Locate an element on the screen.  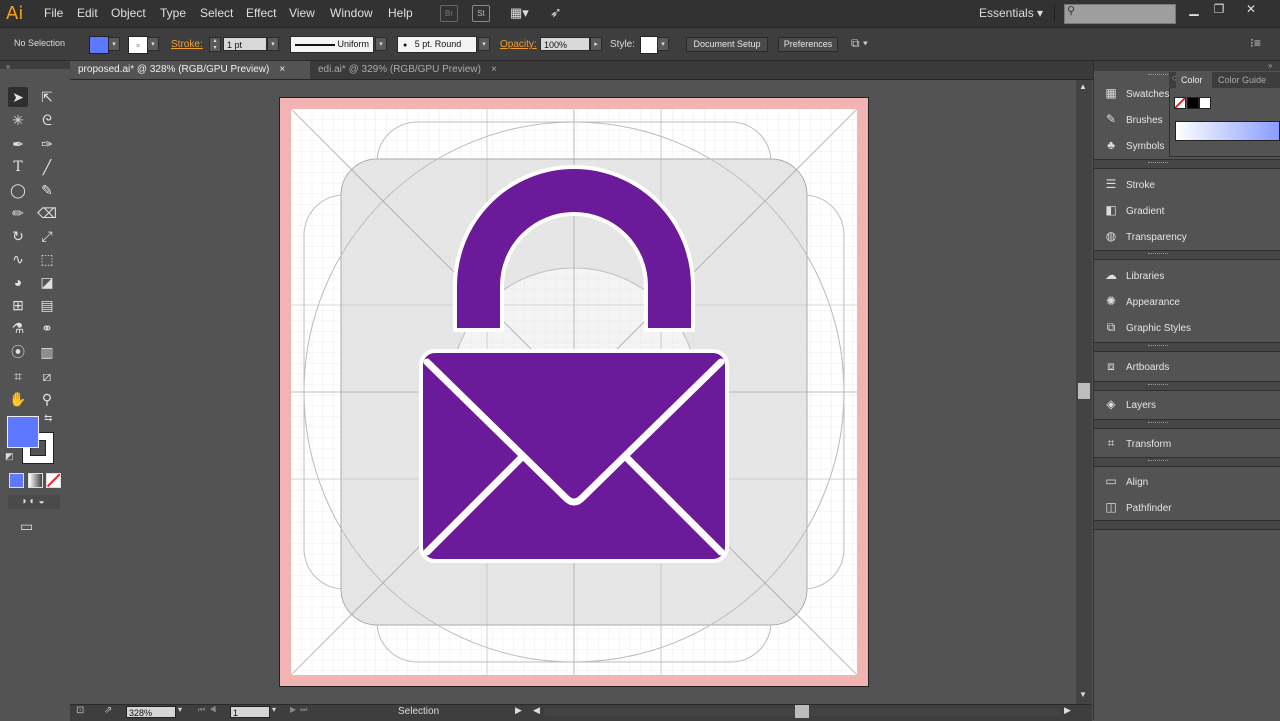
menu-effect: Effect is located at coordinates (261, 13).